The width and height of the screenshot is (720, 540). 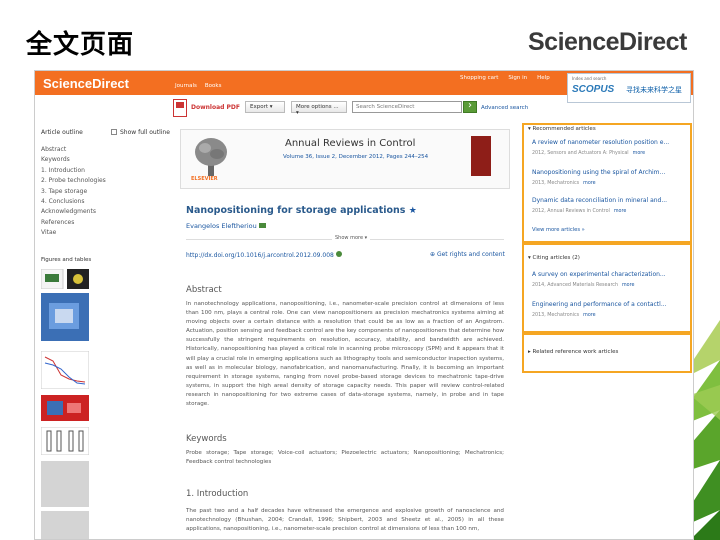 I want to click on elsevier-tree-icon, so click(x=211, y=157).